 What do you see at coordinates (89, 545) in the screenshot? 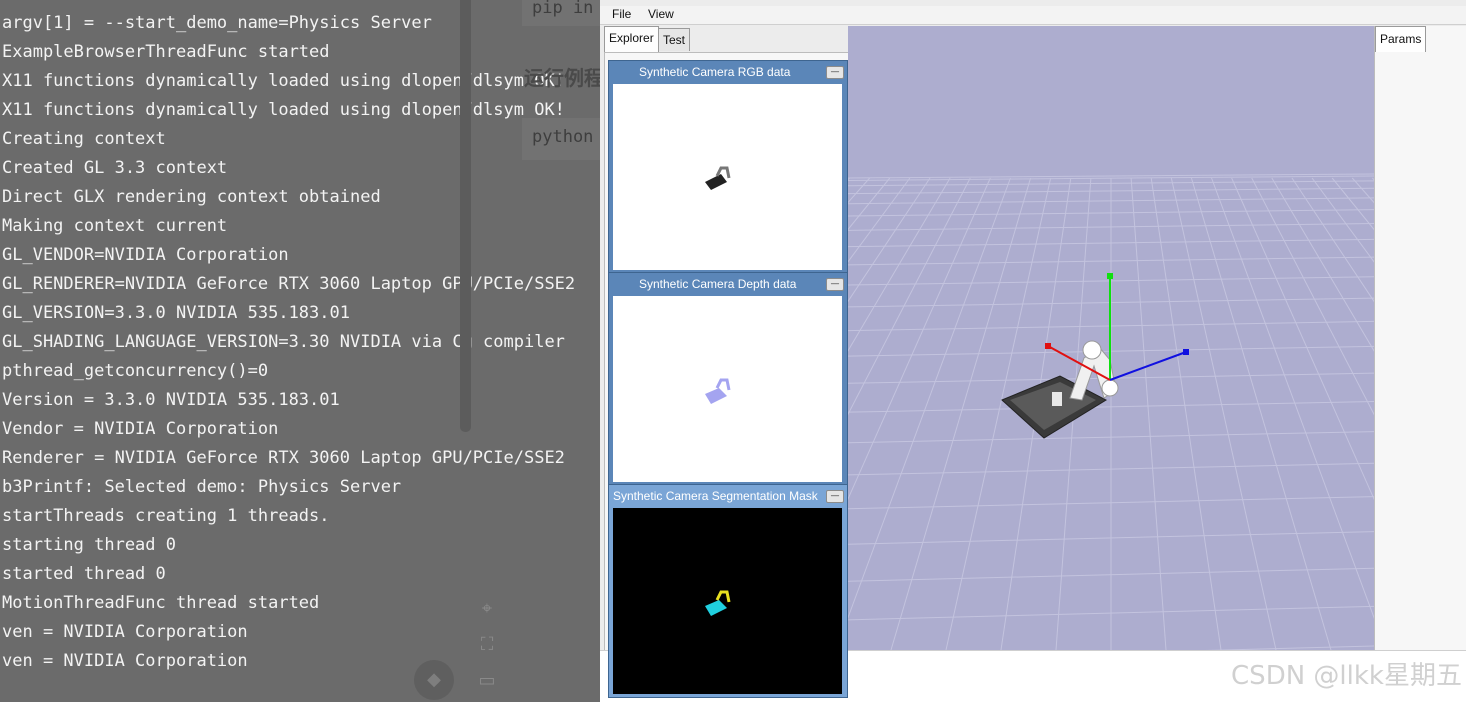
I see `terminal-line: starting thread 0` at bounding box center [89, 545].